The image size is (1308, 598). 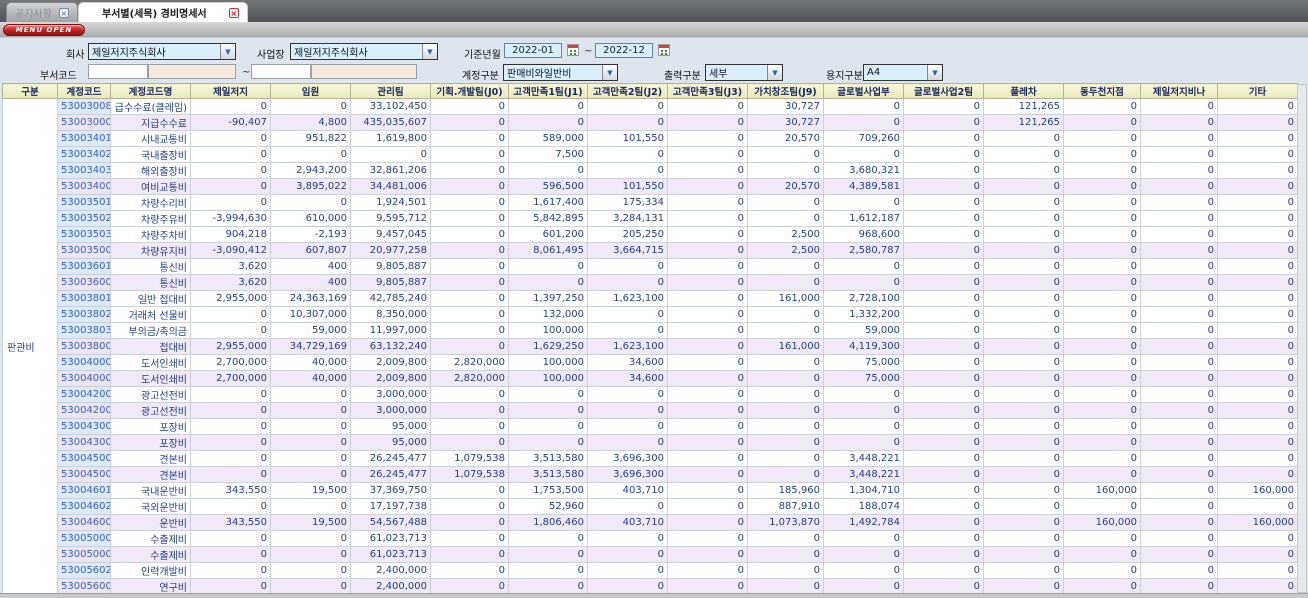 What do you see at coordinates (364, 51) in the screenshot?
I see `site-select: 제일저지주식회사 ▼` at bounding box center [364, 51].